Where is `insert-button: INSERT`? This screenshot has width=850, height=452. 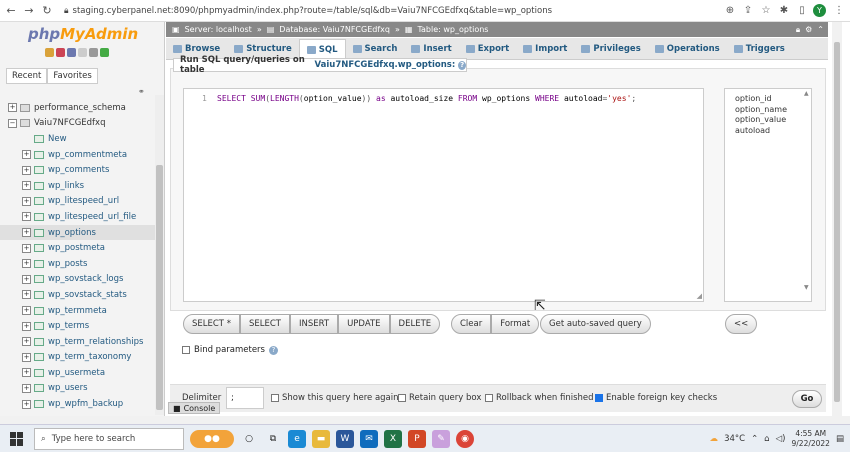 insert-button: INSERT is located at coordinates (314, 324).